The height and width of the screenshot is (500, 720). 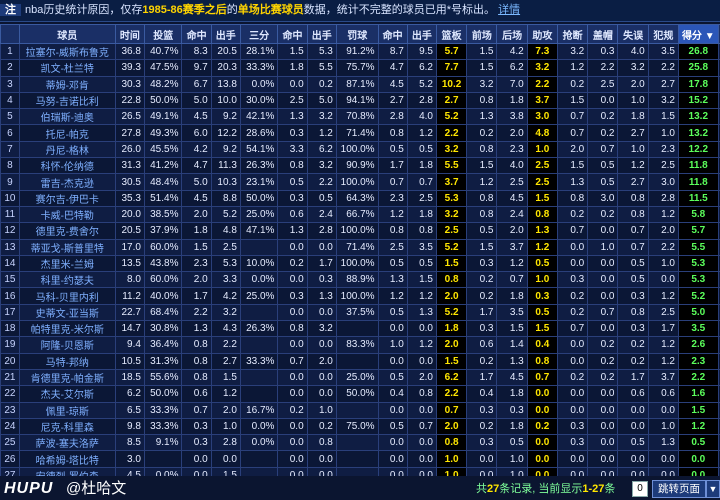 I want to click on player-name-link: 伯瑞斯-迪奥, so click(x=67, y=117).